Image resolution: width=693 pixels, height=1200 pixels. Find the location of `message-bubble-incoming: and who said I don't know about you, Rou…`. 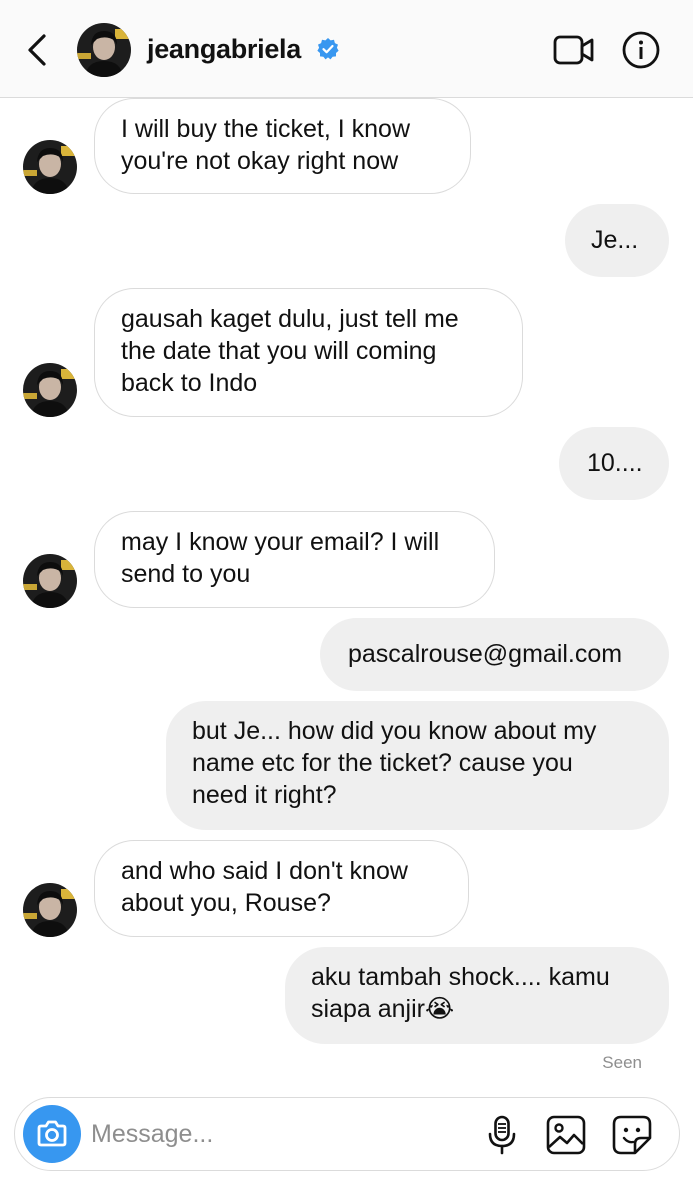

message-bubble-incoming: and who said I don't know about you, Rou… is located at coordinates (281, 888).